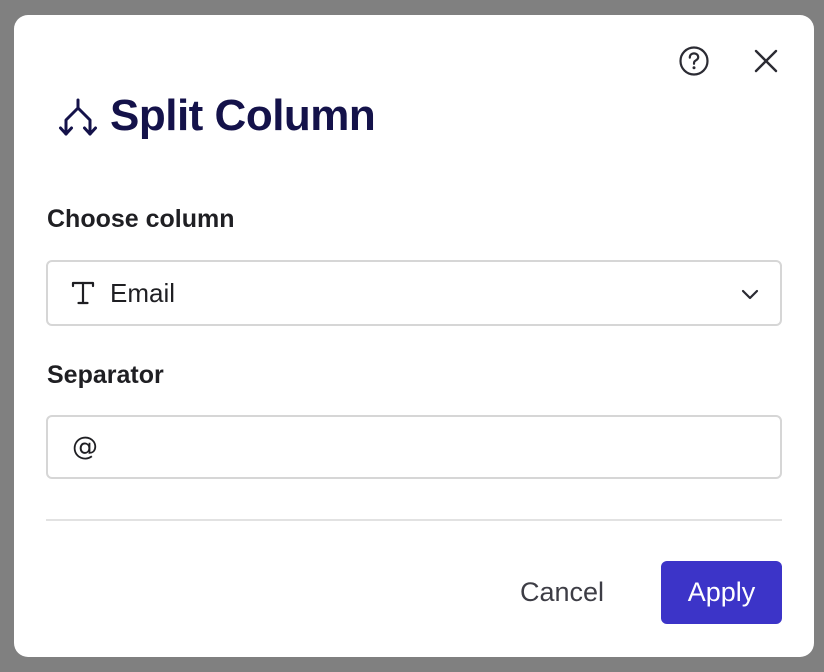  I want to click on text-type-icon, so click(83, 293).